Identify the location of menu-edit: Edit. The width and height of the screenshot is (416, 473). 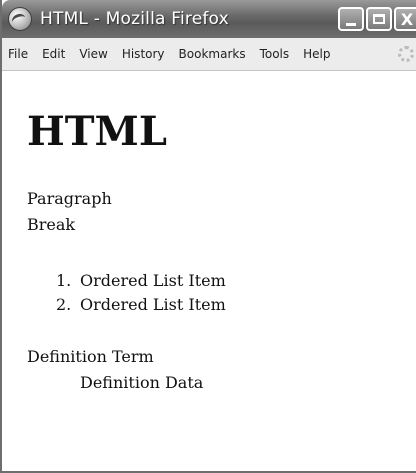
(53, 54).